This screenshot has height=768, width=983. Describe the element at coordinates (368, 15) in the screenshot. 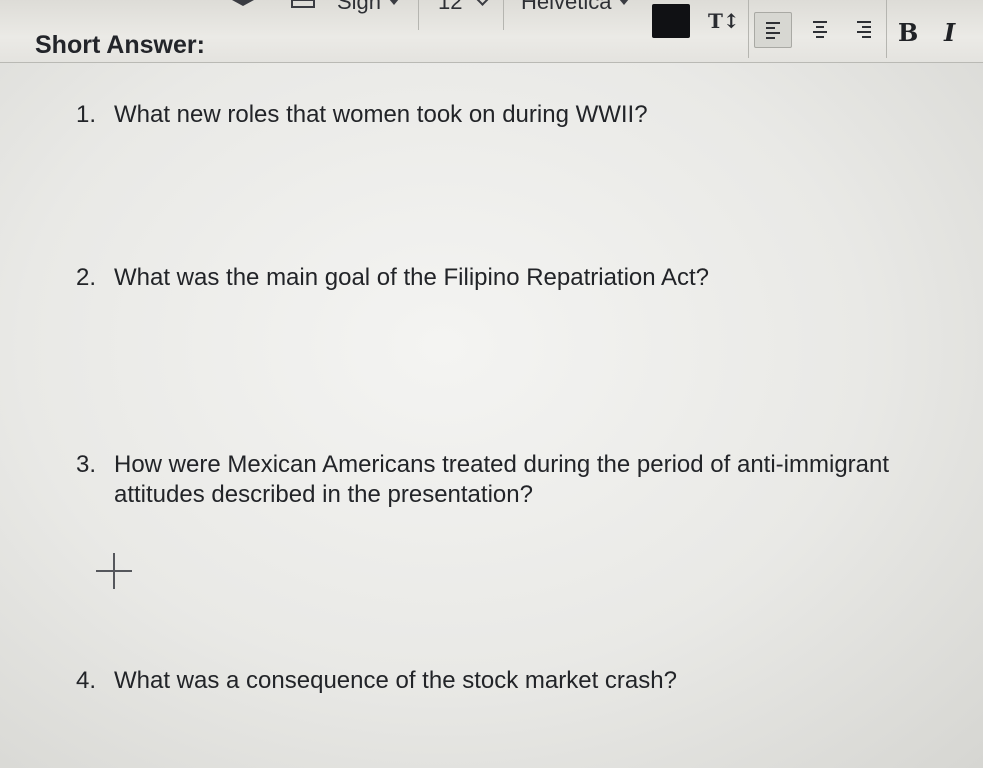

I see `sign-dropdown: Sign` at that location.